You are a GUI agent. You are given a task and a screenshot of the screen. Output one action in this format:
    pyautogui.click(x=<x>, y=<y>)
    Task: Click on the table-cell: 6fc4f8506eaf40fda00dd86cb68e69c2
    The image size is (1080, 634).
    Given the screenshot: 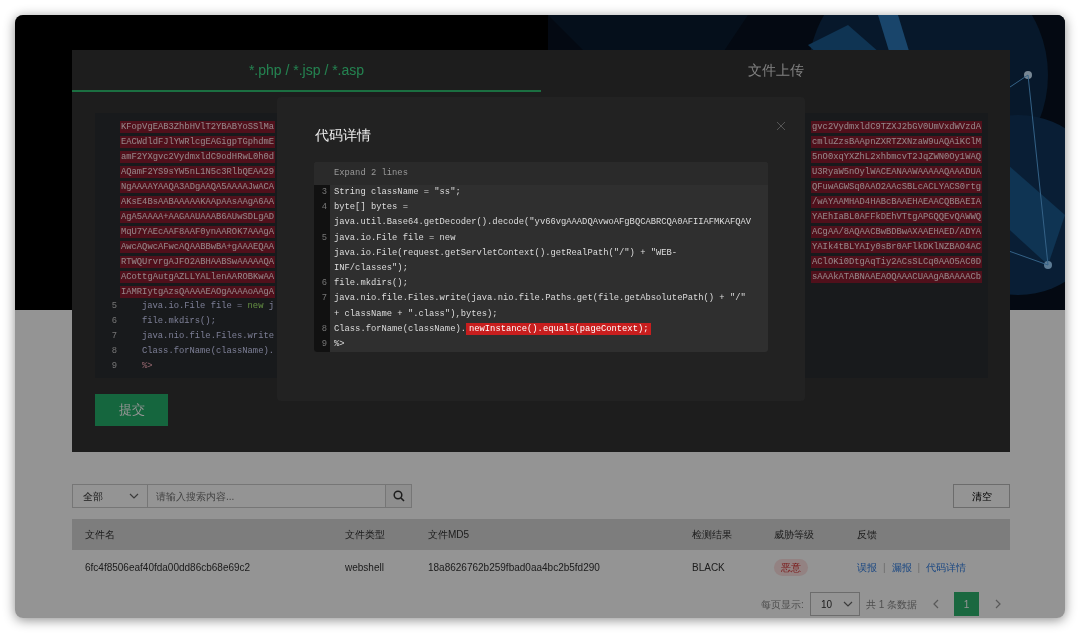 What is the action you would take?
    pyautogui.click(x=202, y=567)
    